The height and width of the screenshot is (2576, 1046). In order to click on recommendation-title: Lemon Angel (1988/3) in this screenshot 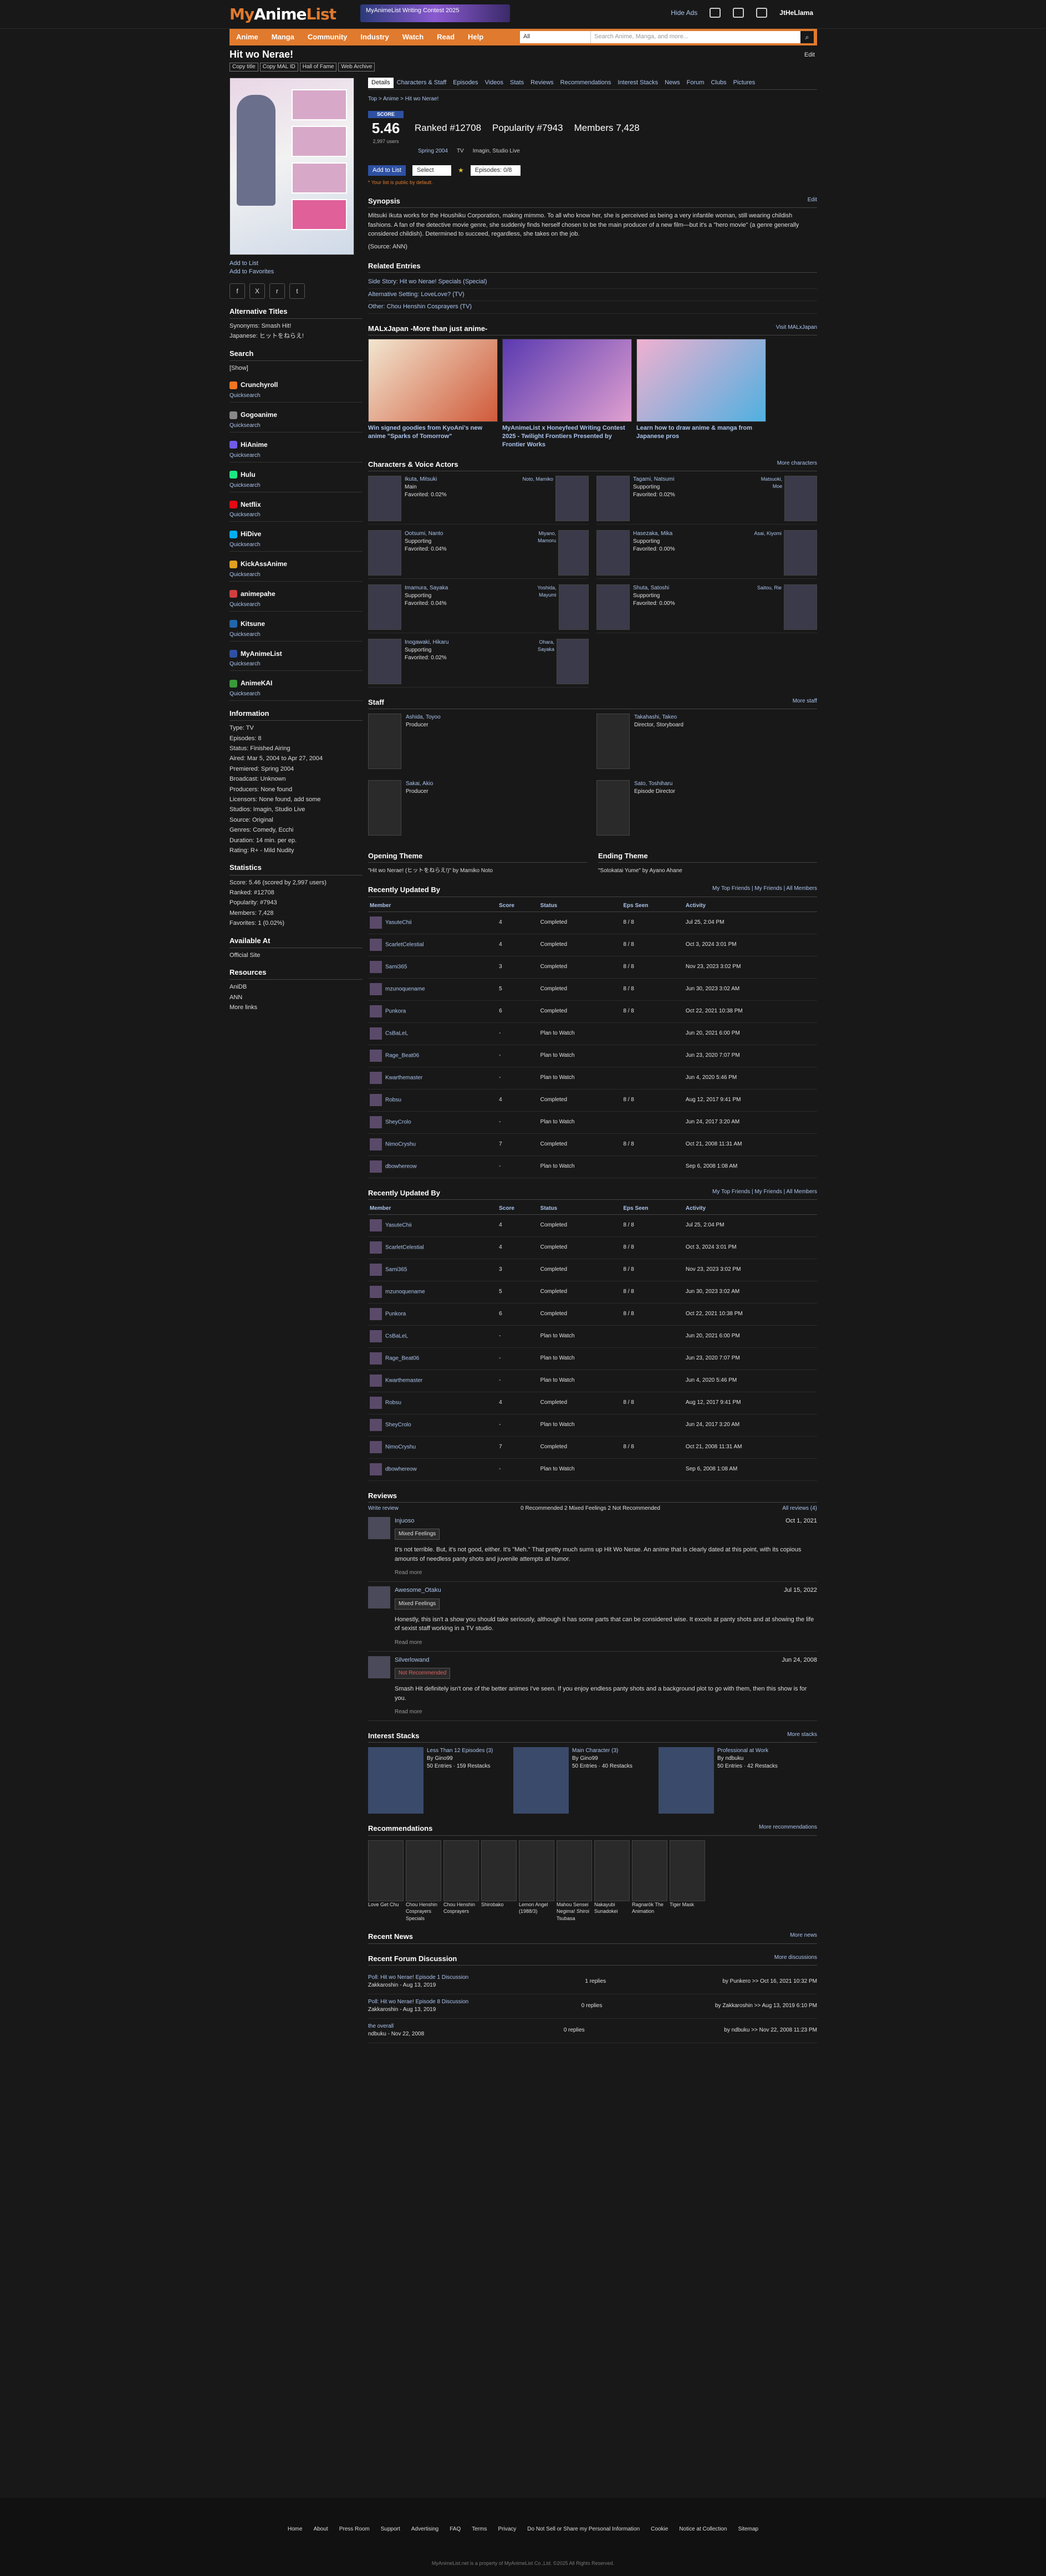, I will do `click(536, 1908)`.